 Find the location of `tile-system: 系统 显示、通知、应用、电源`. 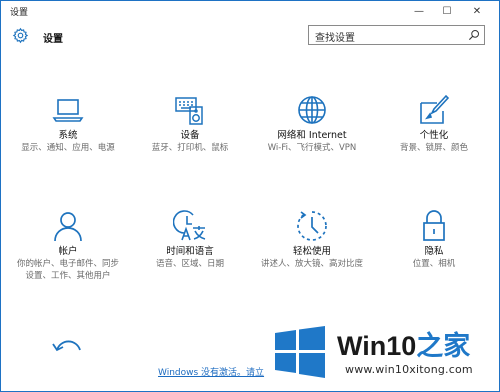

tile-system: 系统 显示、通知、应用、电源 is located at coordinates (68, 123).